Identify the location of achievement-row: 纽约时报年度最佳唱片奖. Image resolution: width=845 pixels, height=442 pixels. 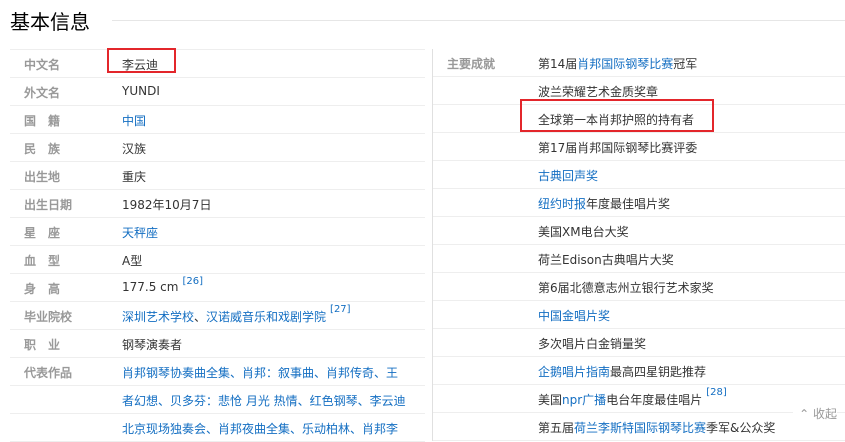
(639, 203).